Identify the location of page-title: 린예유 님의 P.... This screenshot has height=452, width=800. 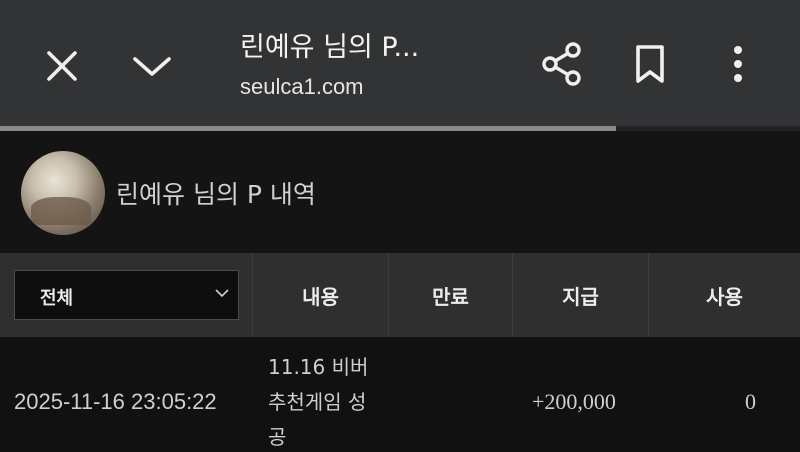
(330, 47).